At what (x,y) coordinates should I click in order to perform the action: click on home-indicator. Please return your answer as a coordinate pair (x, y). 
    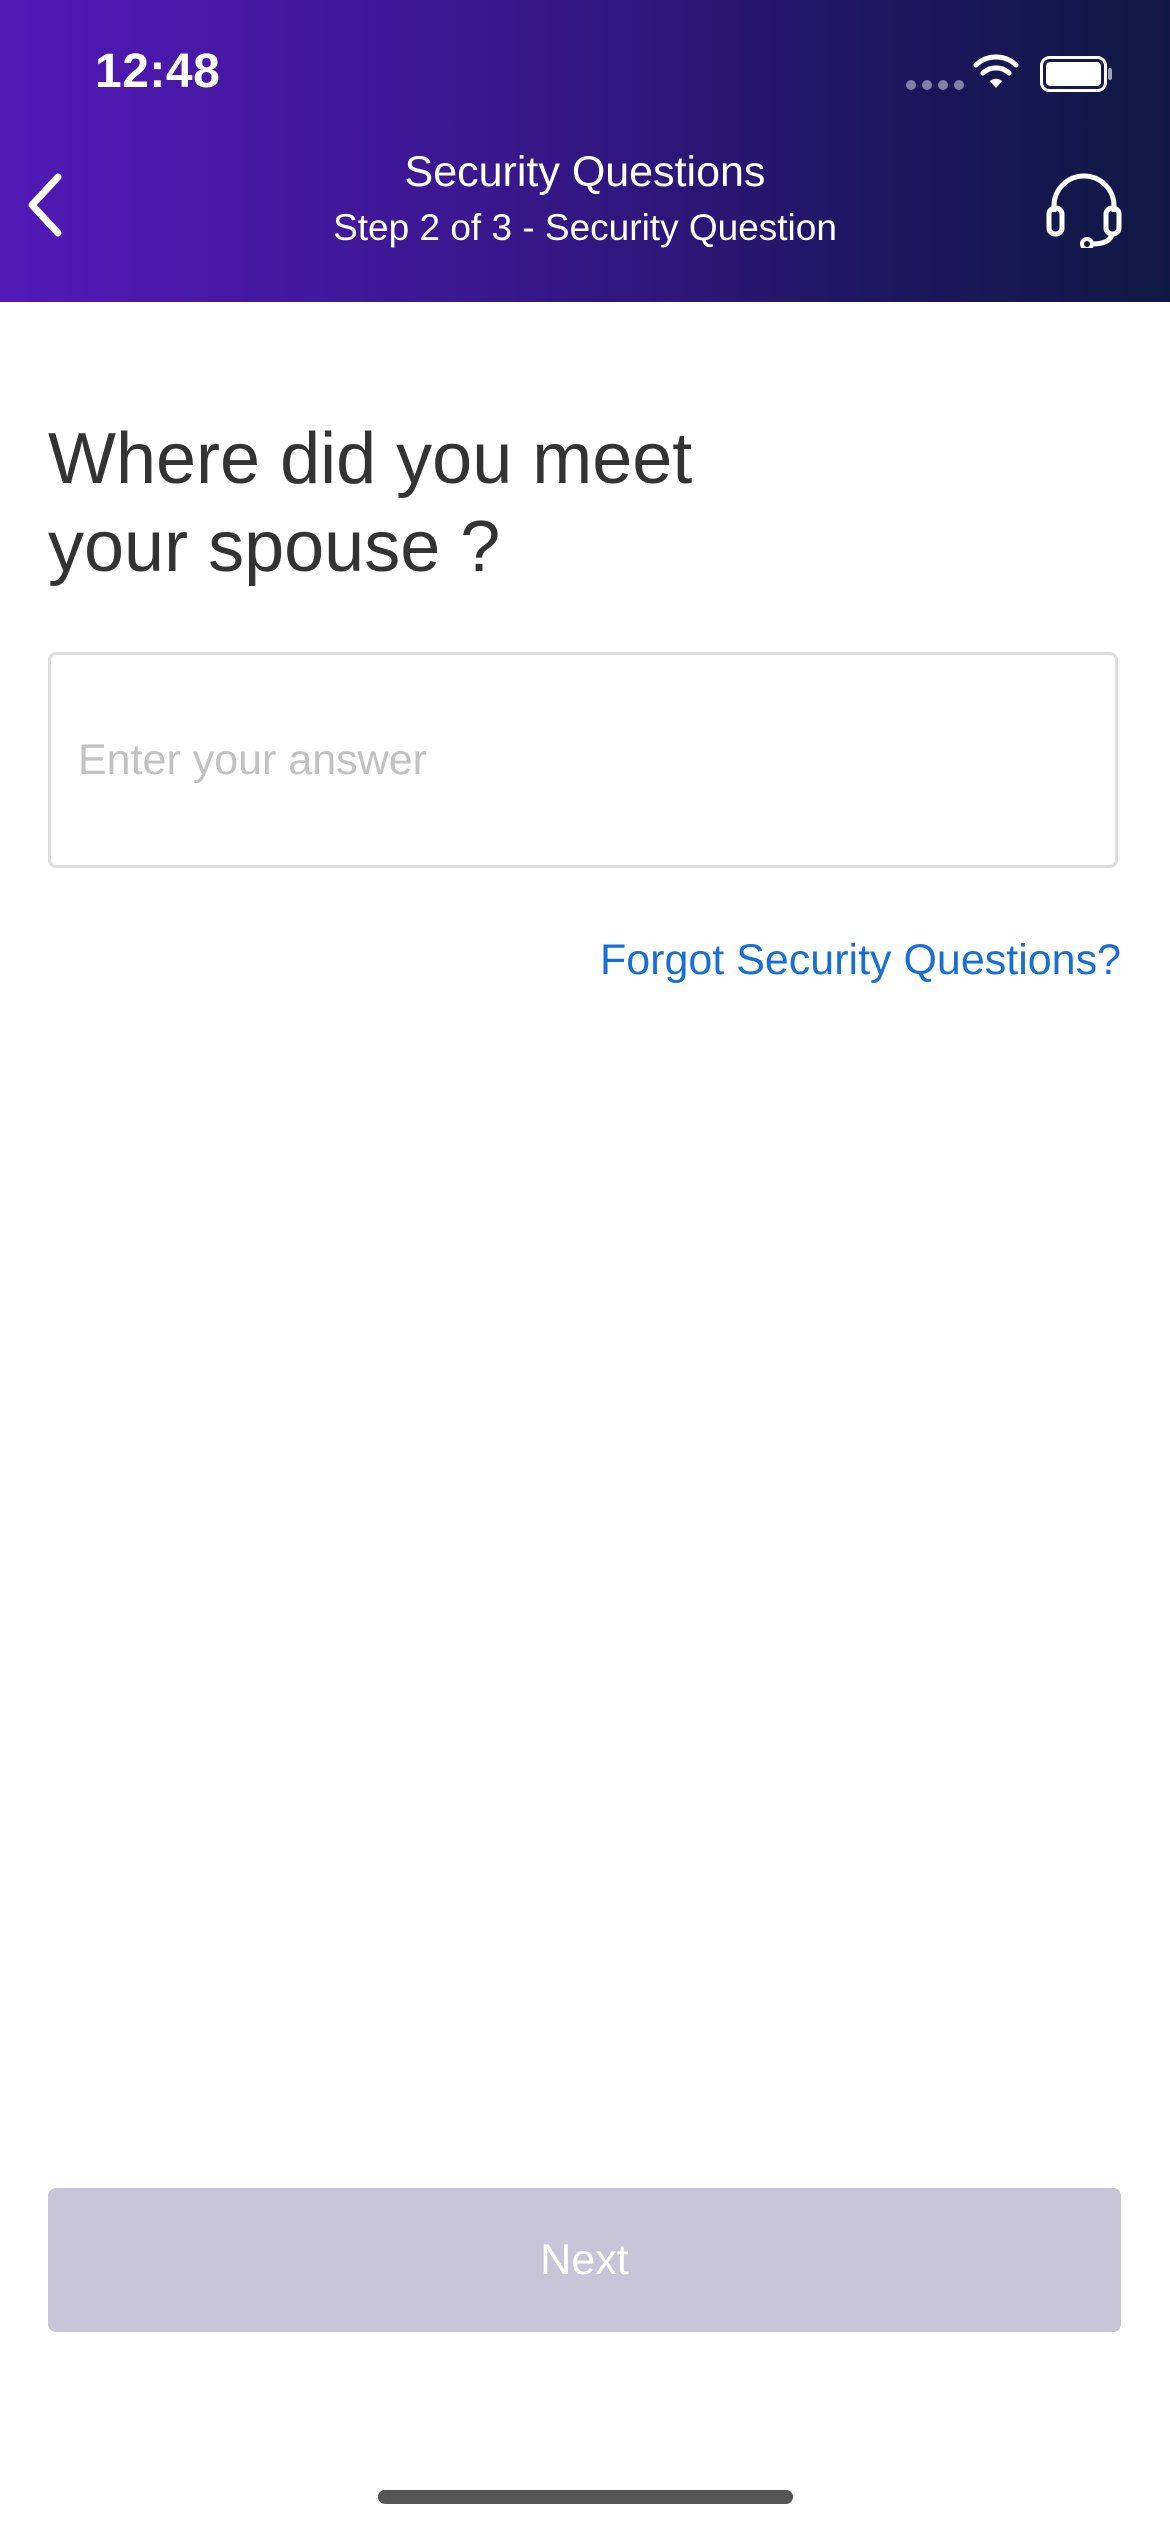
    Looking at the image, I should click on (585, 2497).